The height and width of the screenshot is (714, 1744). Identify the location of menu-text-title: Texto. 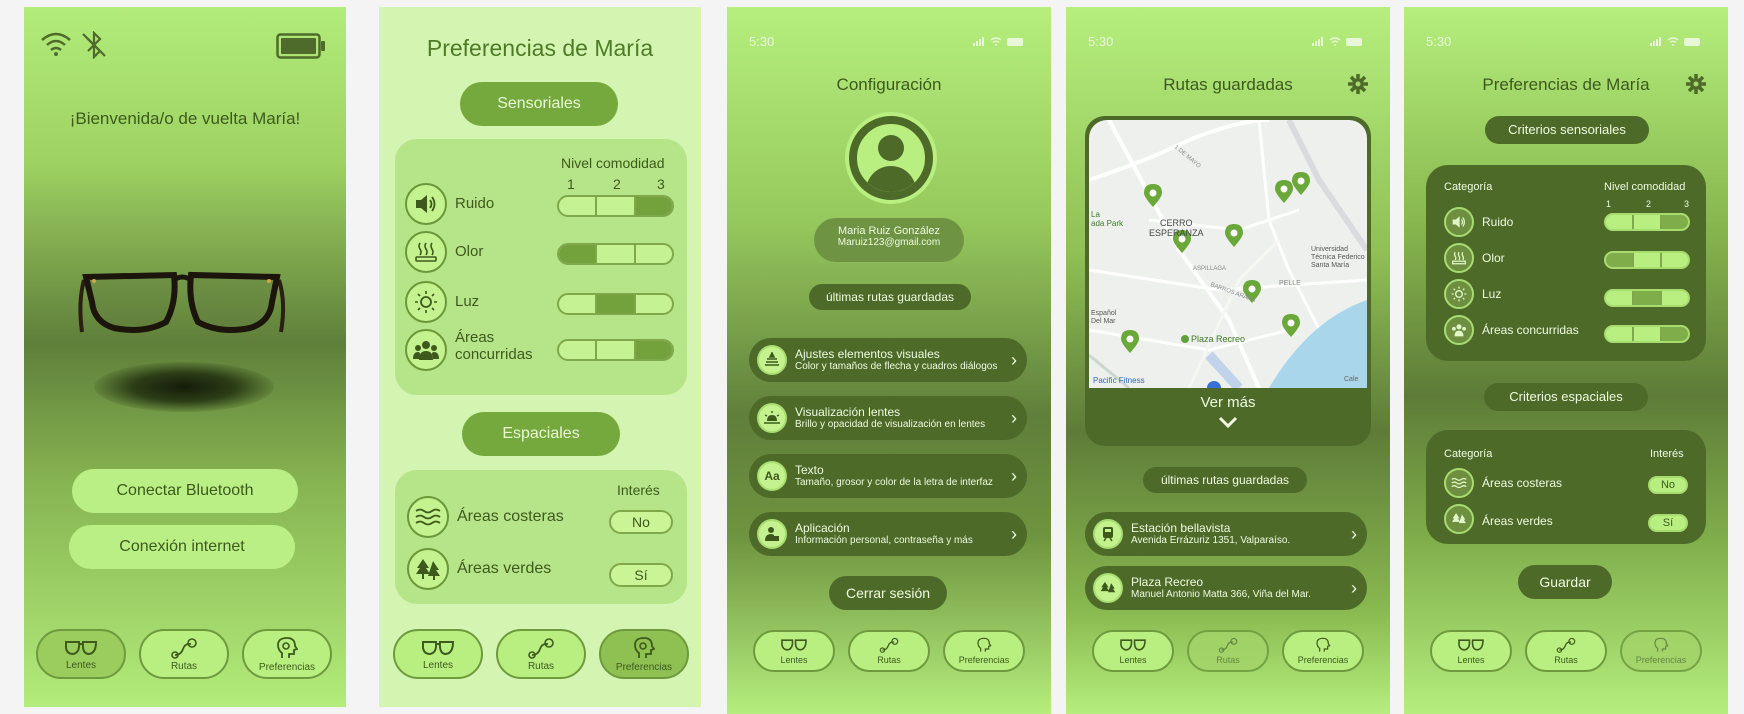
(809, 469).